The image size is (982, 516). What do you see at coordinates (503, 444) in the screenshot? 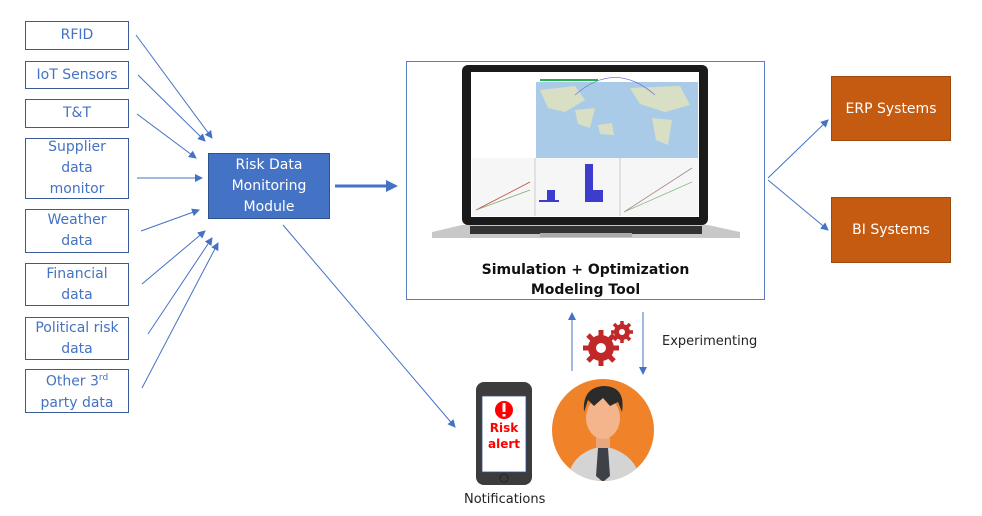
I see `alert-line2: alert` at bounding box center [503, 444].